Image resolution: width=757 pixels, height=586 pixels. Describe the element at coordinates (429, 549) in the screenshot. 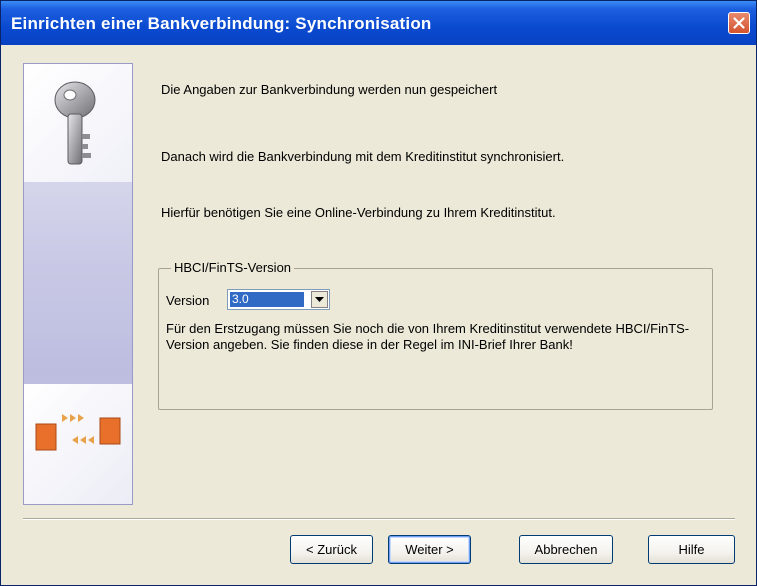

I see `next-button: Weiter >` at that location.